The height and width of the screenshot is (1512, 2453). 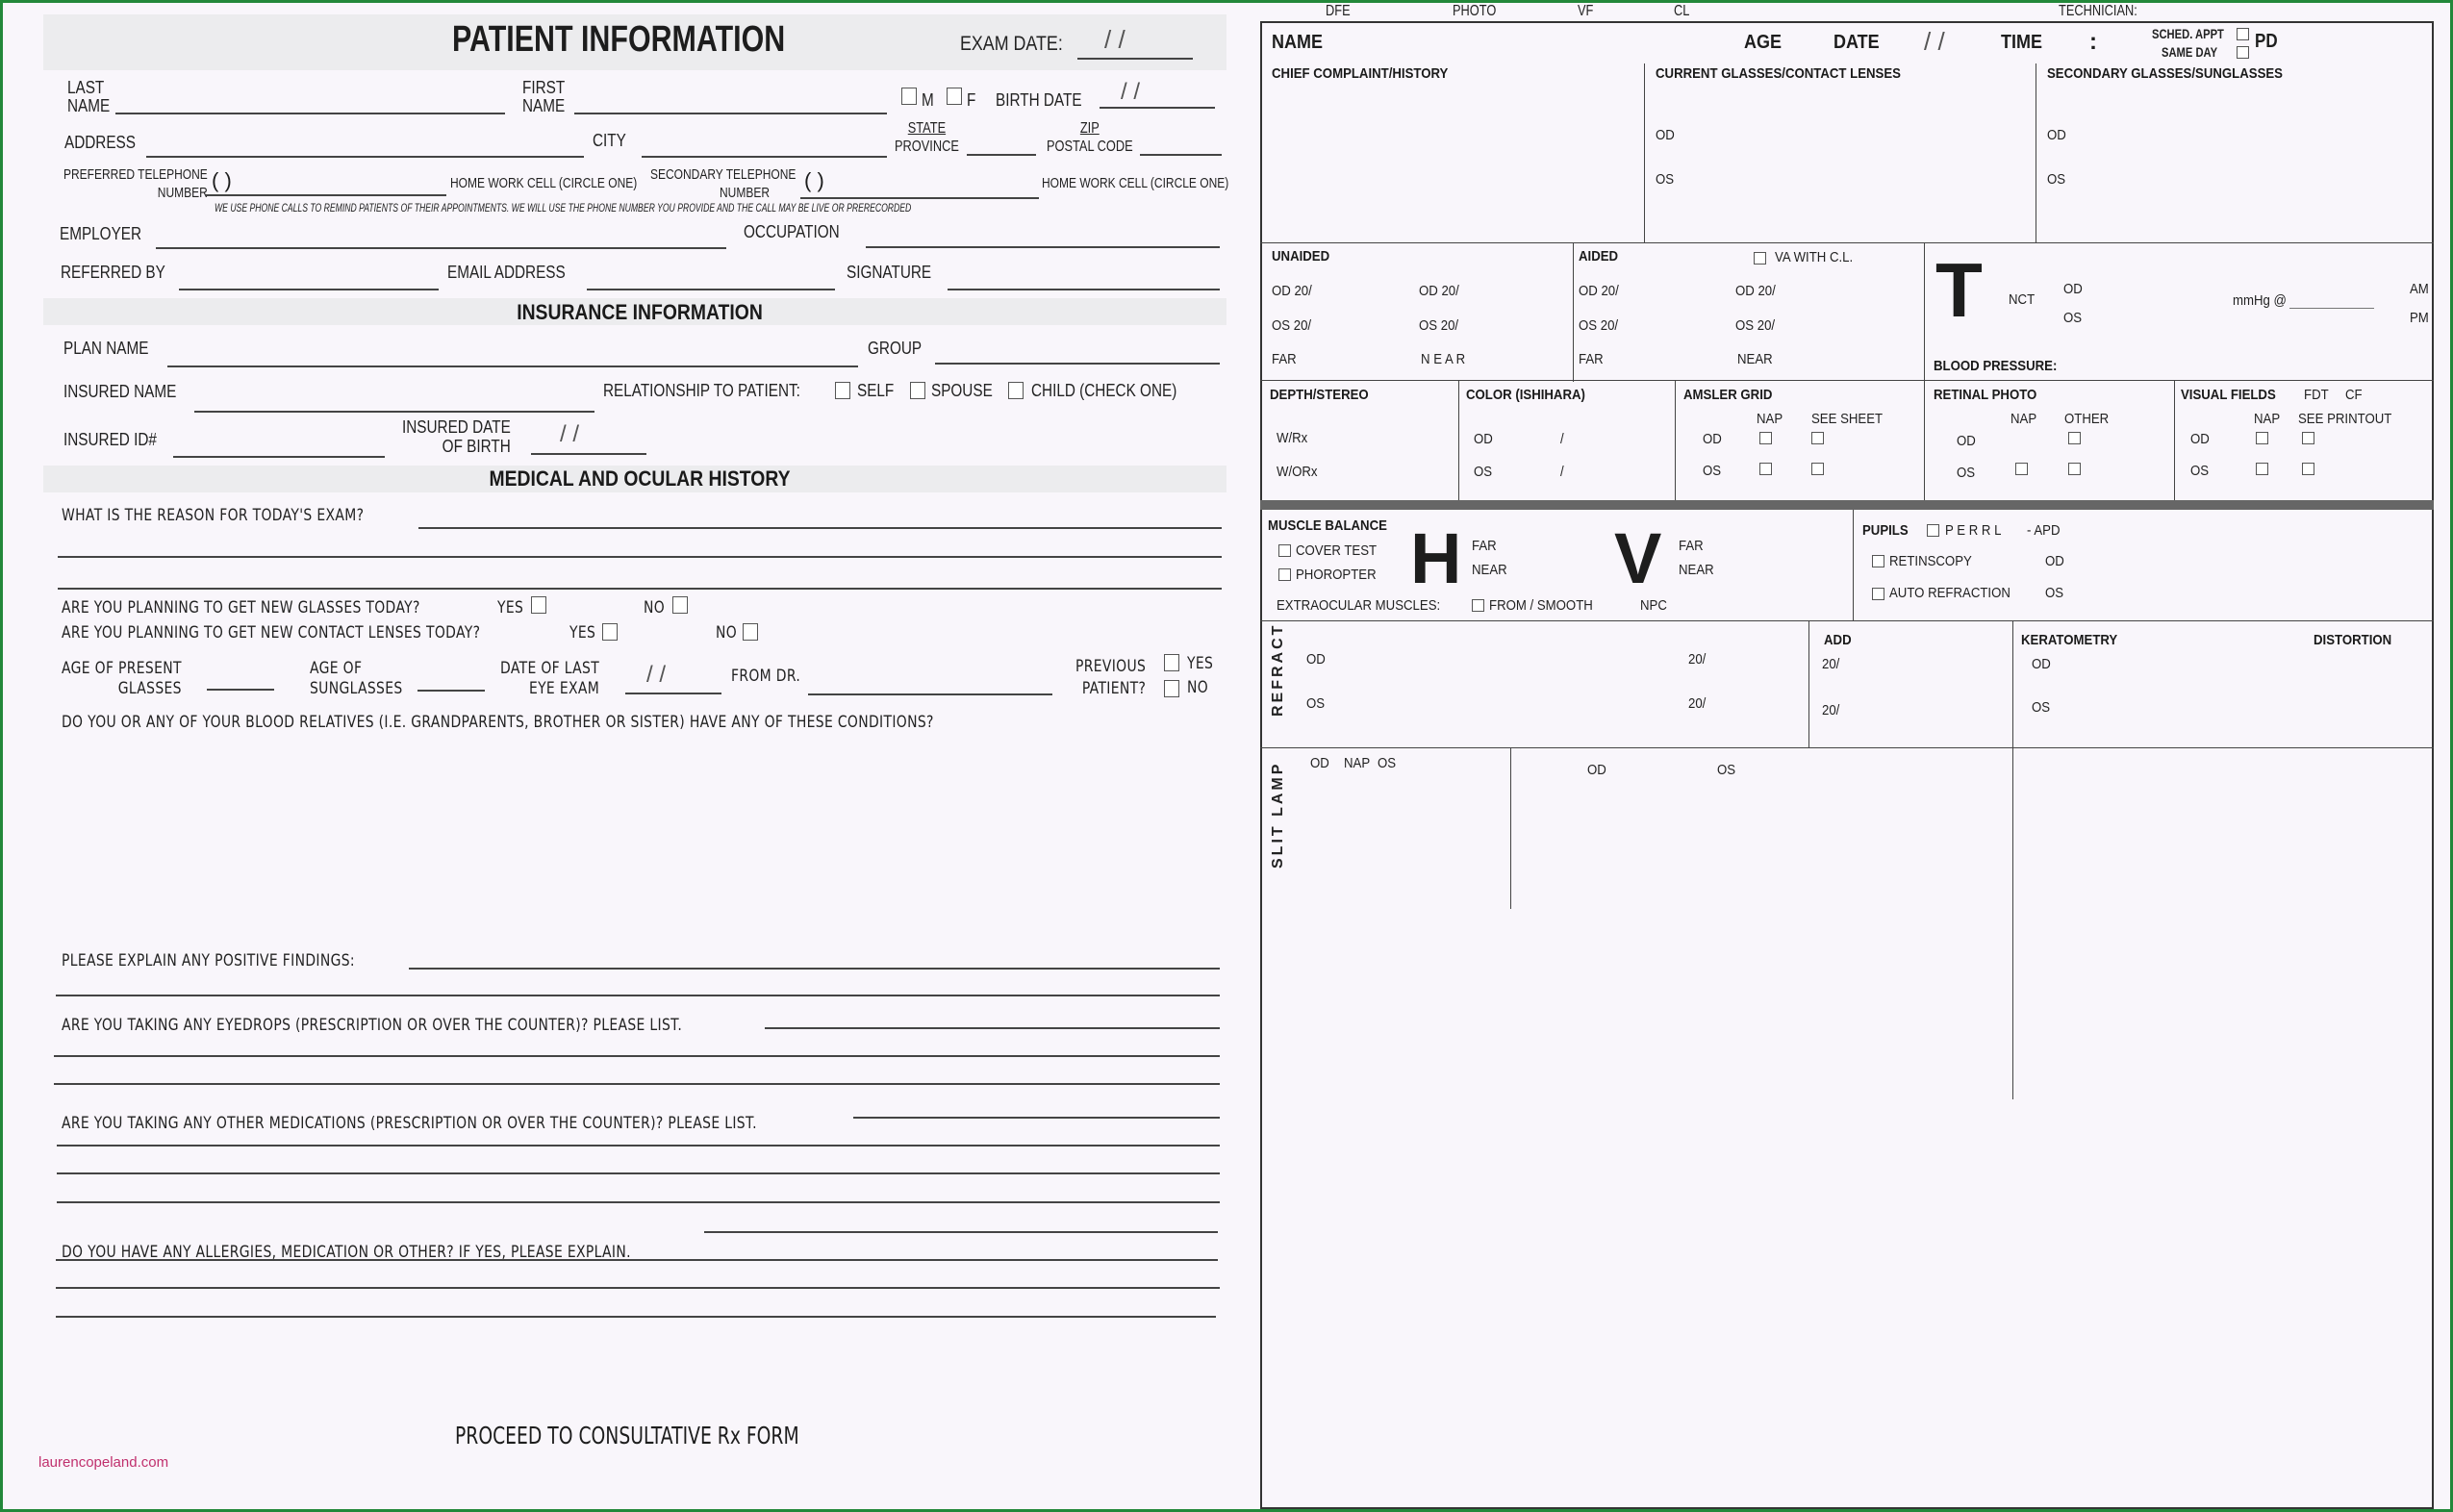 What do you see at coordinates (1043, 247) in the screenshot?
I see `occupation-field` at bounding box center [1043, 247].